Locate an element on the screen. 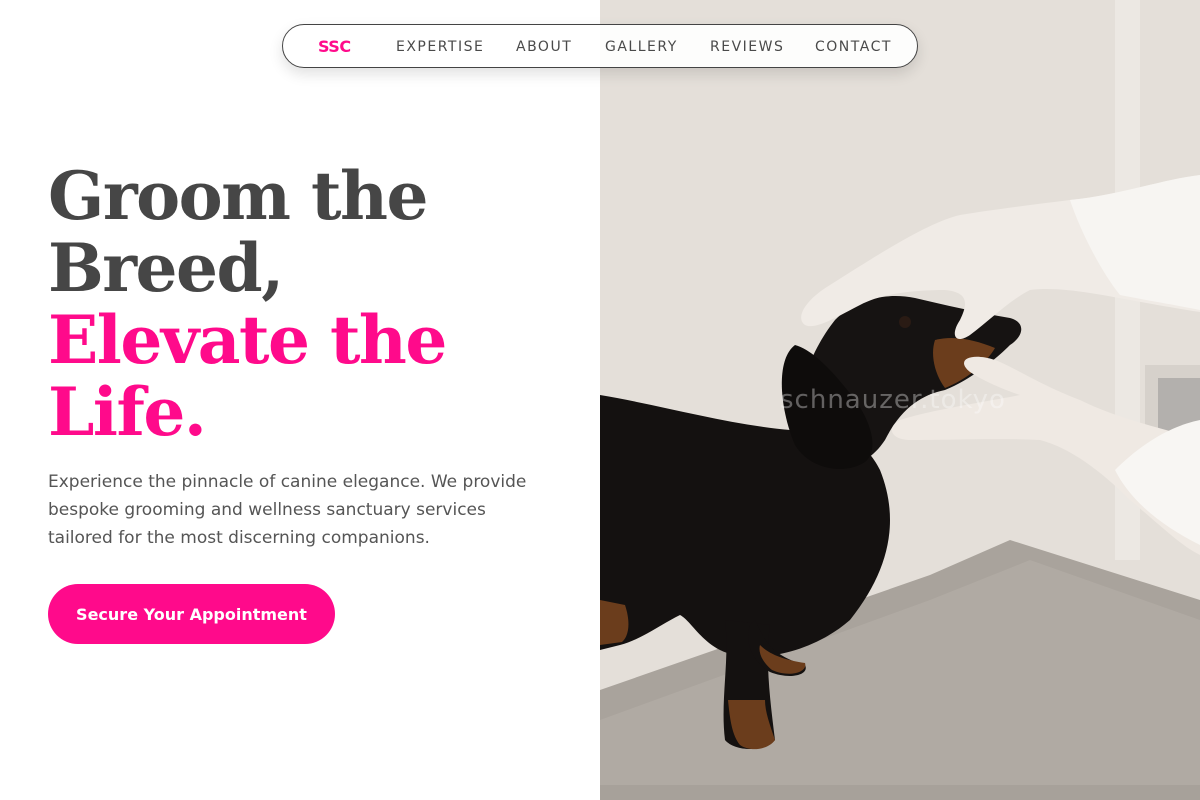 This screenshot has height=800, width=1200. headline-line-3: Elevate the is located at coordinates (247, 340).